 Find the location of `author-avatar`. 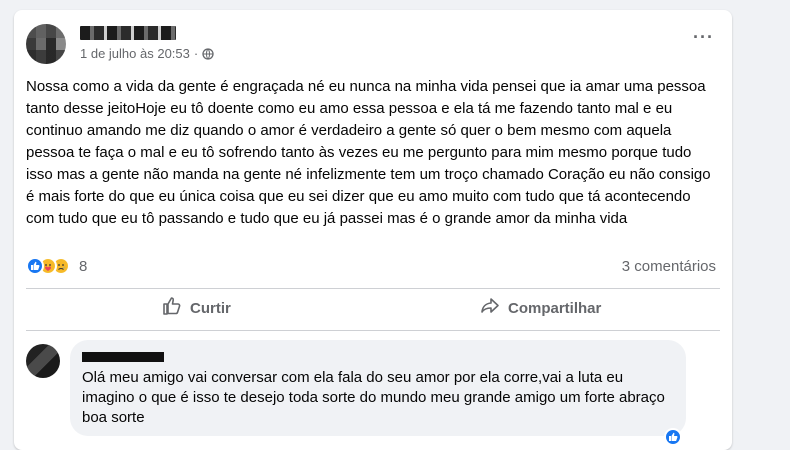

author-avatar is located at coordinates (46, 44).